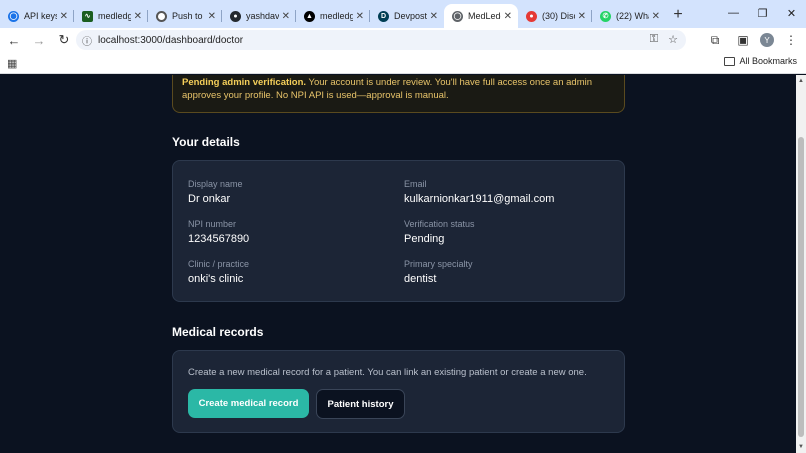 The image size is (806, 453). I want to click on create-record-button: Create medical record, so click(248, 403).